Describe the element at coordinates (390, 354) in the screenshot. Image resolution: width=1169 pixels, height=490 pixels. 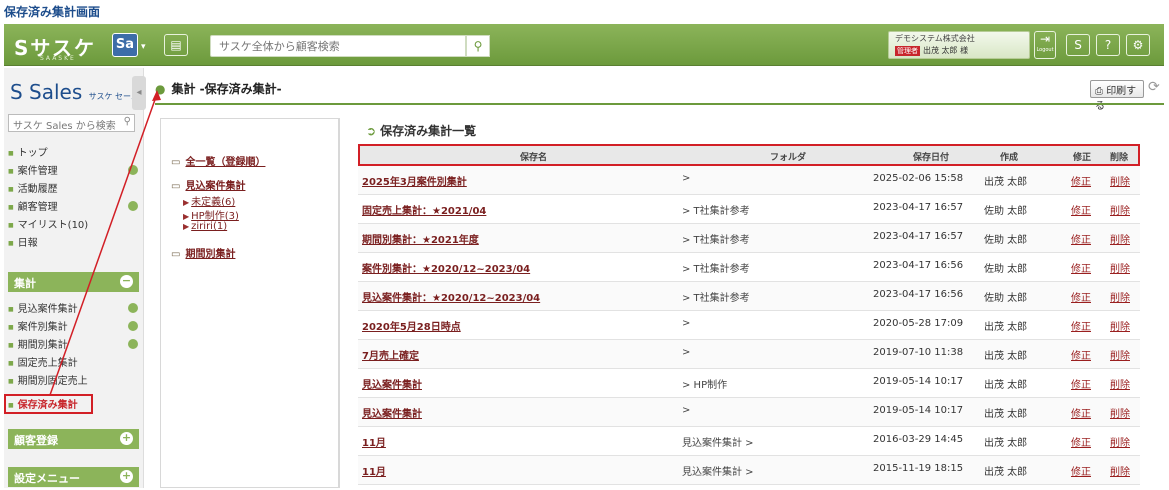
I see `saved-name-link: 7月売上確定` at that location.